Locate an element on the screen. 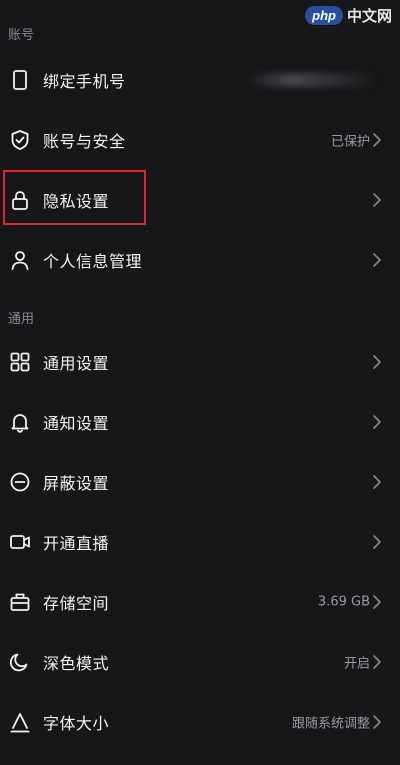  highlight-box is located at coordinates (74, 197).